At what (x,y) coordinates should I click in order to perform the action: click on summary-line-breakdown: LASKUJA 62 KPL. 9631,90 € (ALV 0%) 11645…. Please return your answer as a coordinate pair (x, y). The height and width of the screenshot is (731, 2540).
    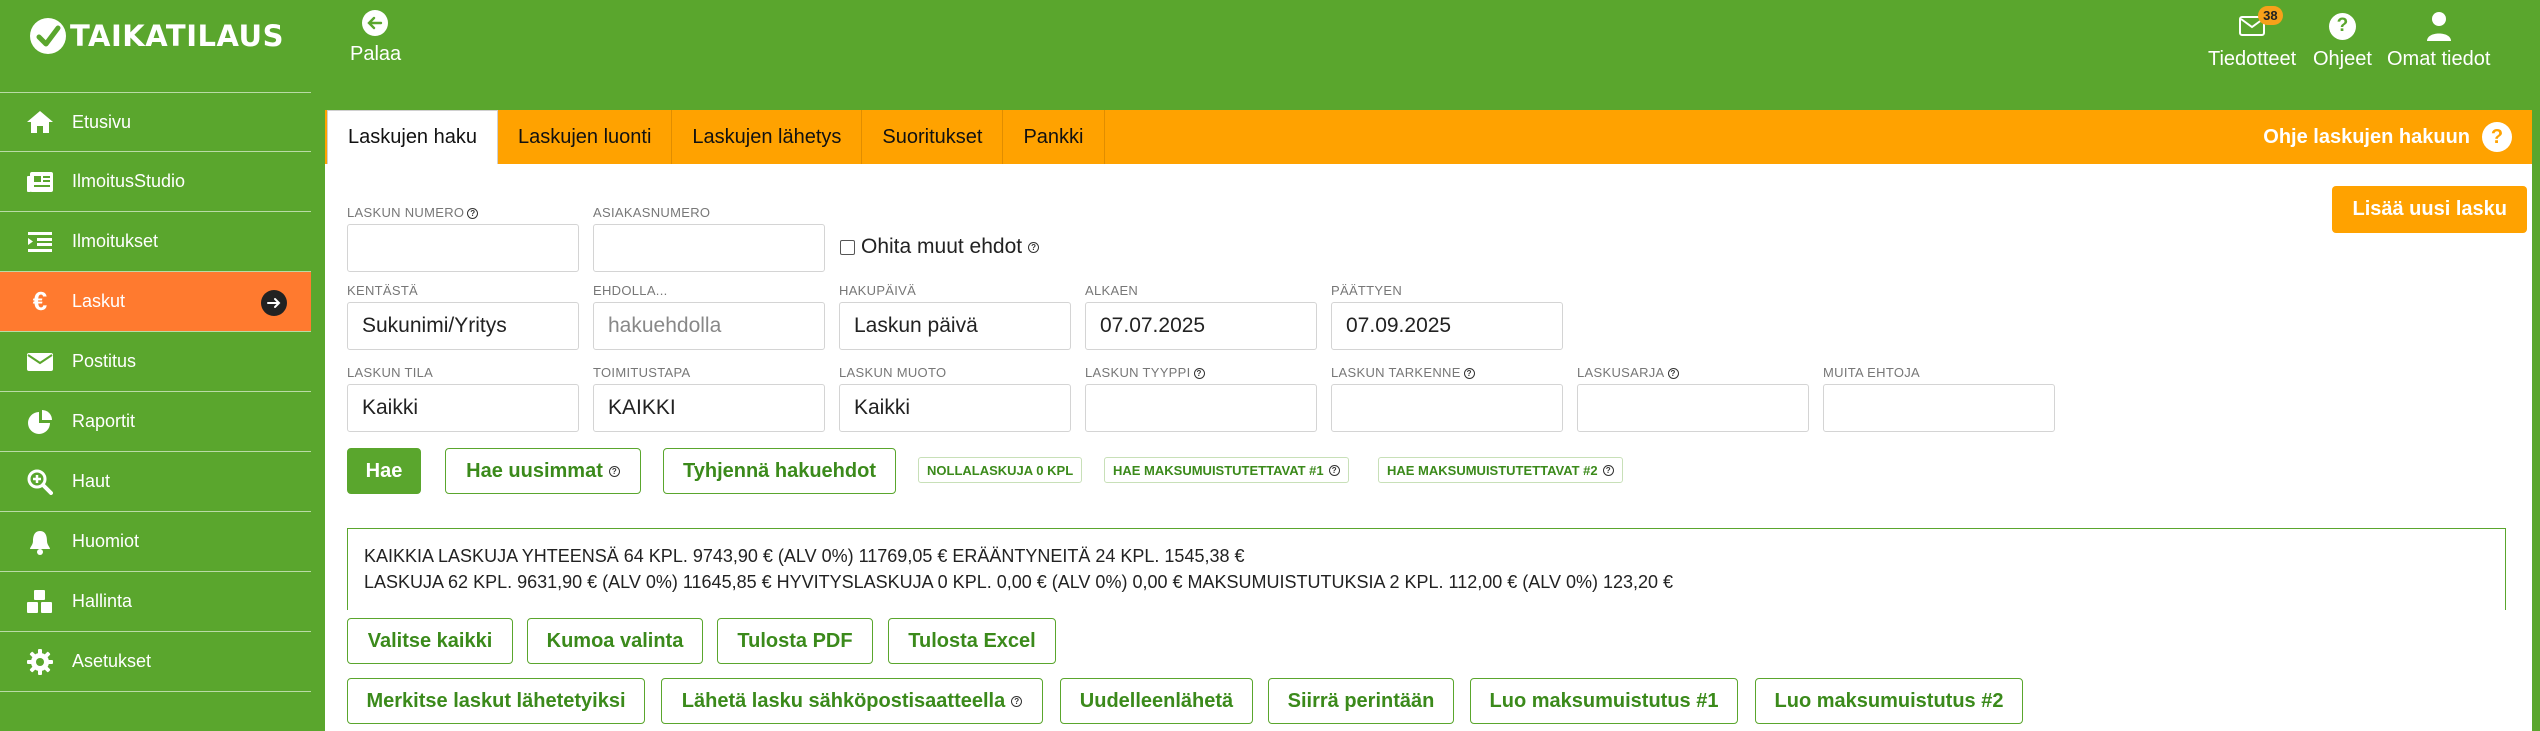
    Looking at the image, I should click on (1019, 582).